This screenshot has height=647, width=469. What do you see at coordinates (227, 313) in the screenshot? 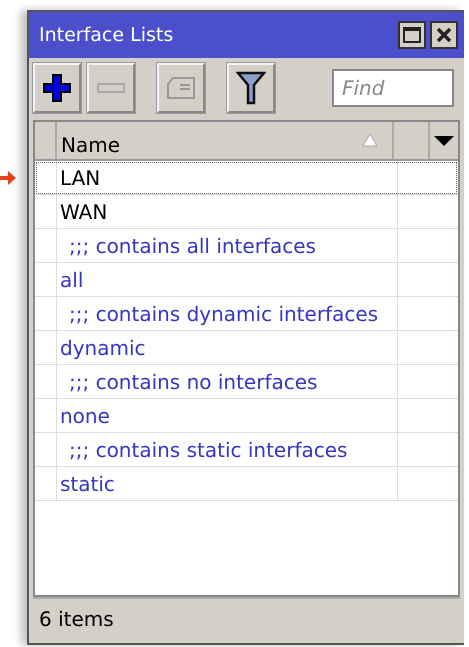
I see `comment-text: ;;; contains dynamic interfaces` at bounding box center [227, 313].